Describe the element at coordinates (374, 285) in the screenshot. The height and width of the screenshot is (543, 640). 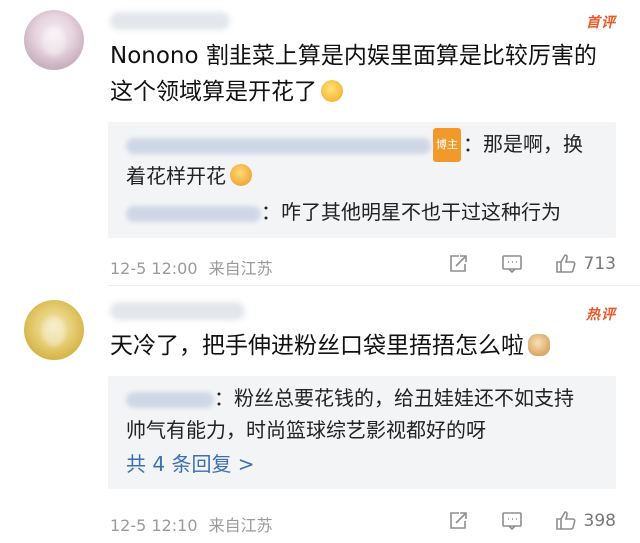
I see `divider` at that location.